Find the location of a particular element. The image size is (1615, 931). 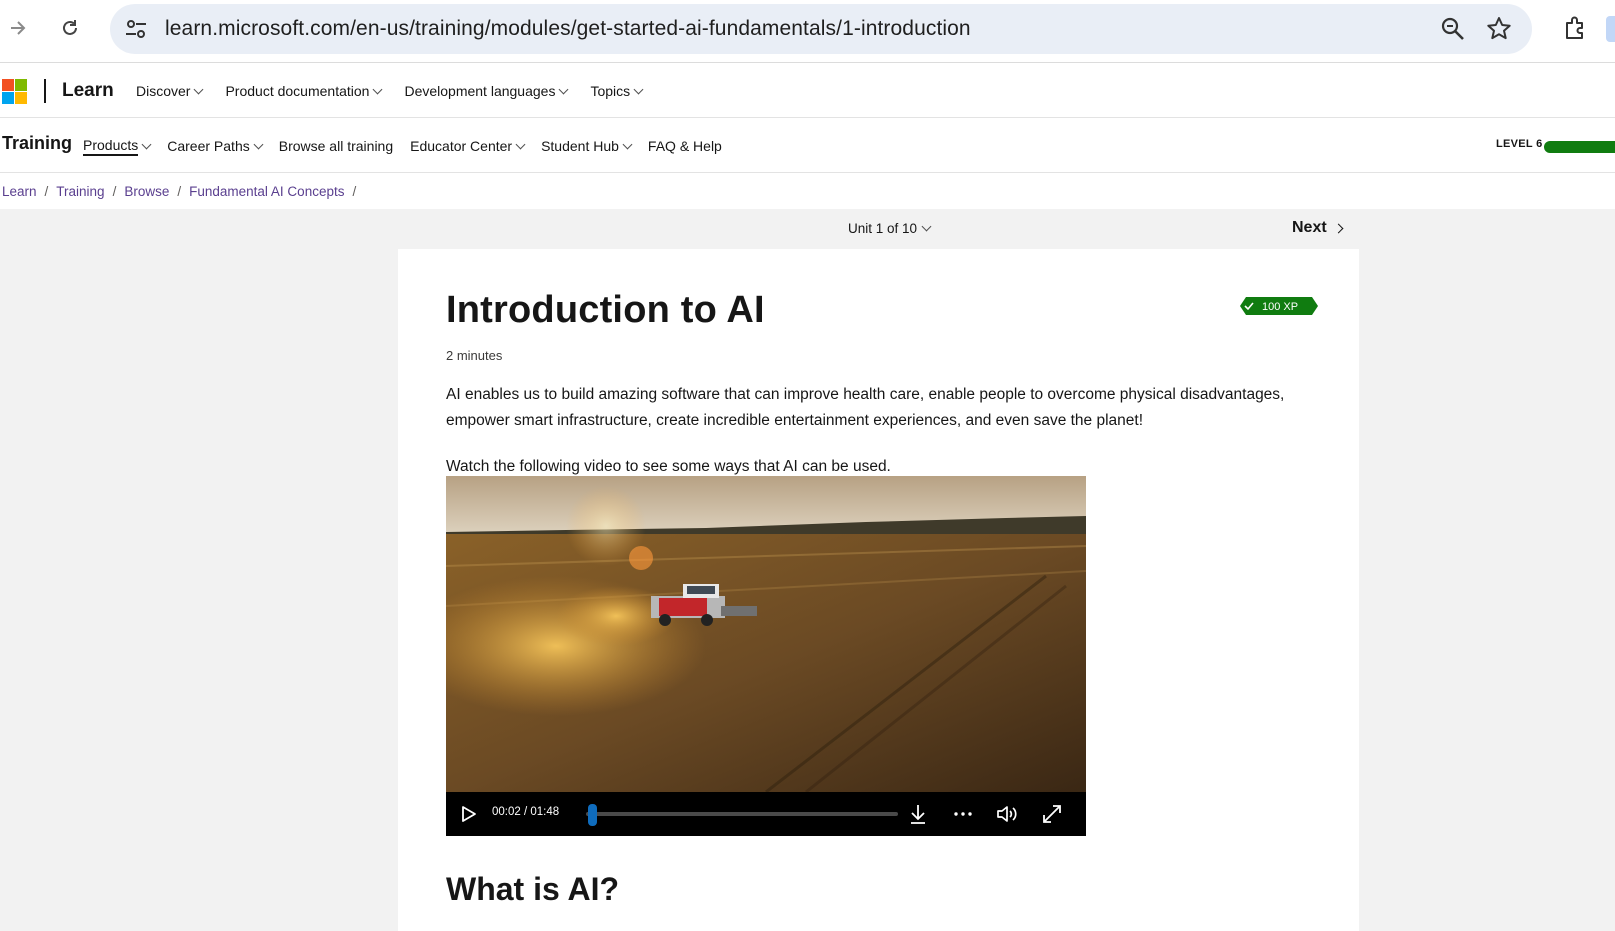

profile-button is located at coordinates (1610, 29).